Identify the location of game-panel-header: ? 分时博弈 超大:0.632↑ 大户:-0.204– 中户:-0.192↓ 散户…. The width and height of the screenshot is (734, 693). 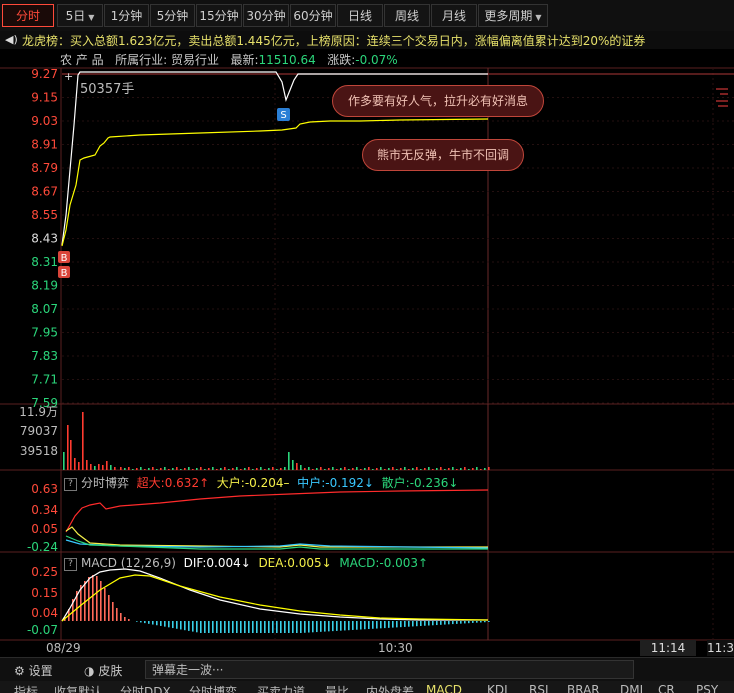
(261, 482).